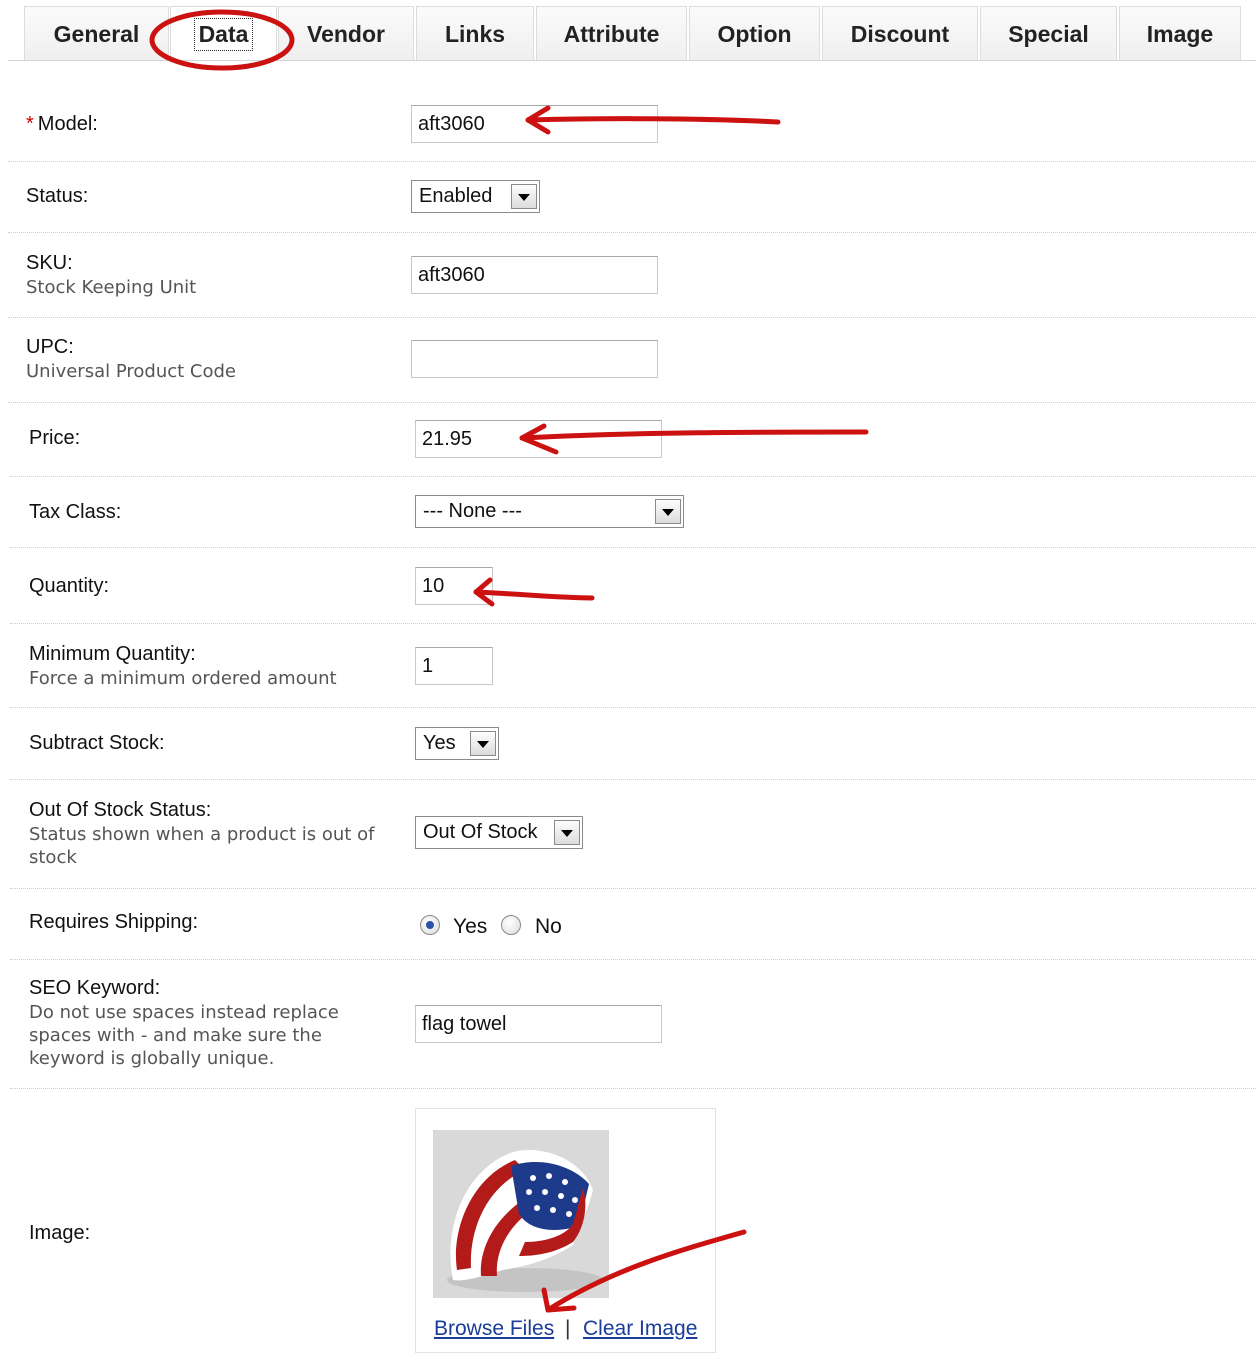 The width and height of the screenshot is (1256, 1353). Describe the element at coordinates (50, 347) in the screenshot. I see `upc-label: UPC:` at that location.